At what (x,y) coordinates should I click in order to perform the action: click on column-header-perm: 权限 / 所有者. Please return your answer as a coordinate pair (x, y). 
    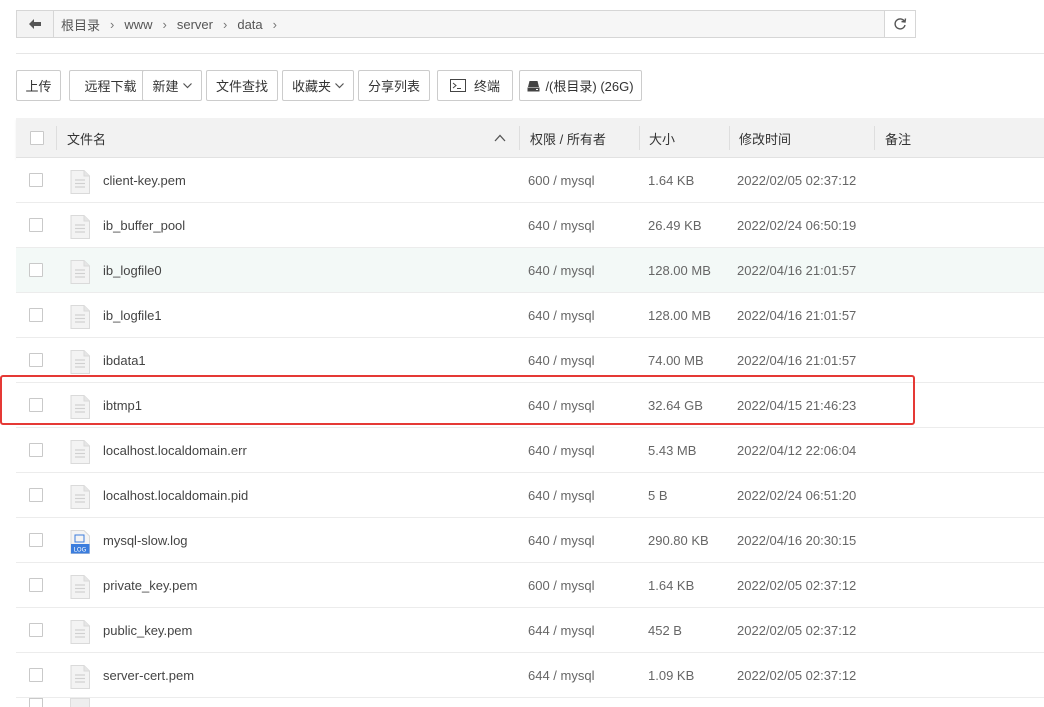
    Looking at the image, I should click on (568, 138).